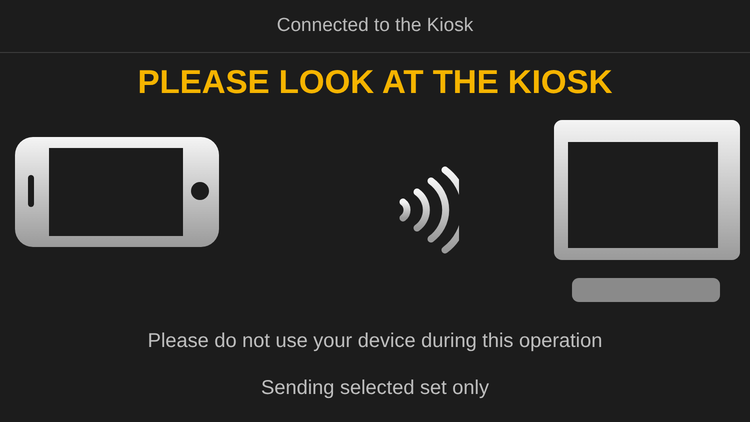  What do you see at coordinates (375, 26) in the screenshot?
I see `connection-status: Connected to the Kiosk` at bounding box center [375, 26].